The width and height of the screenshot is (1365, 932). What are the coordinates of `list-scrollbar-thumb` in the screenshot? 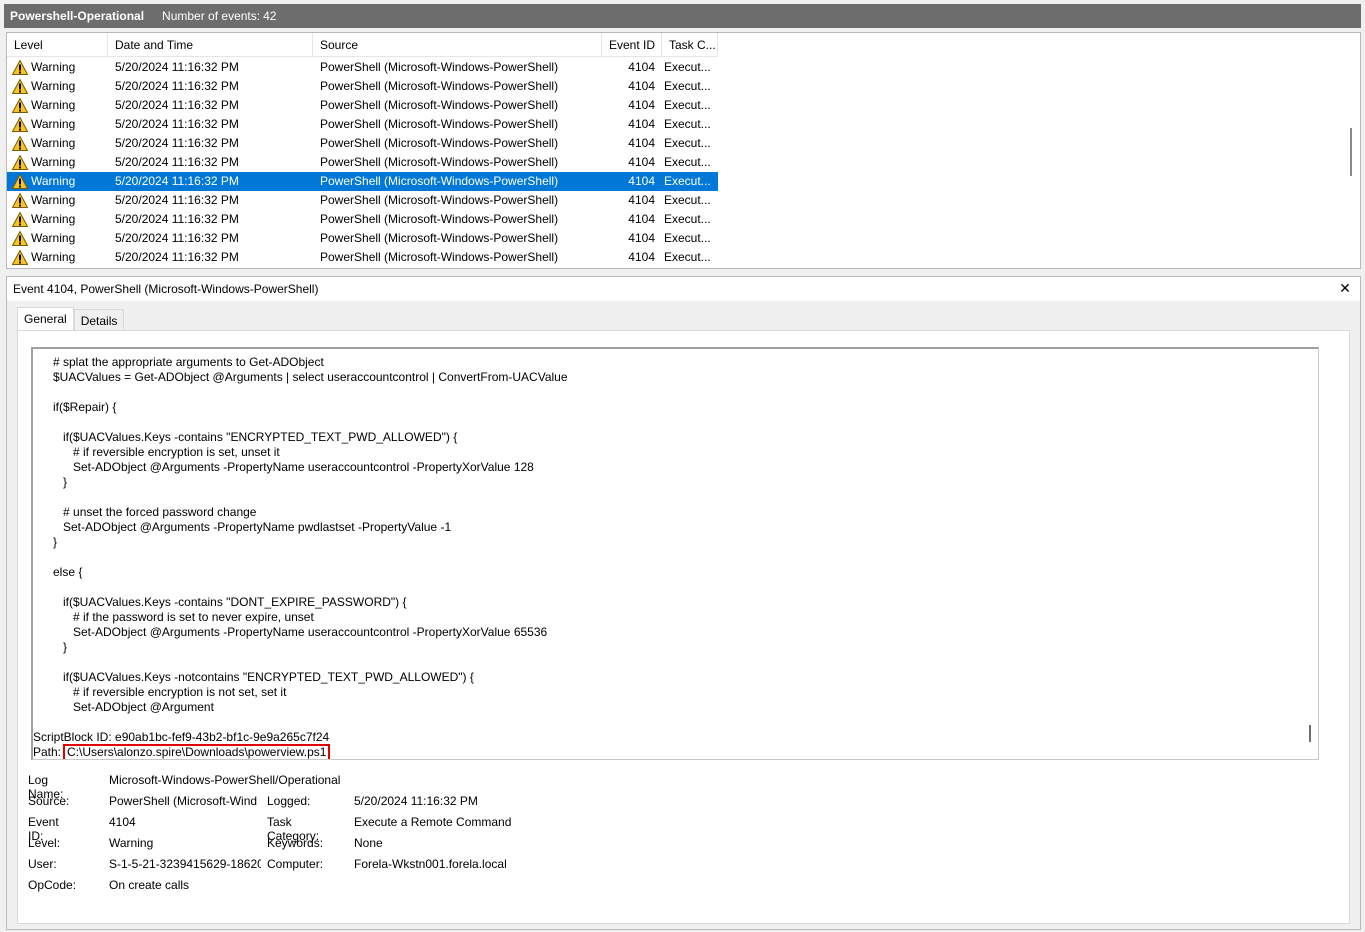 It's located at (1351, 152).